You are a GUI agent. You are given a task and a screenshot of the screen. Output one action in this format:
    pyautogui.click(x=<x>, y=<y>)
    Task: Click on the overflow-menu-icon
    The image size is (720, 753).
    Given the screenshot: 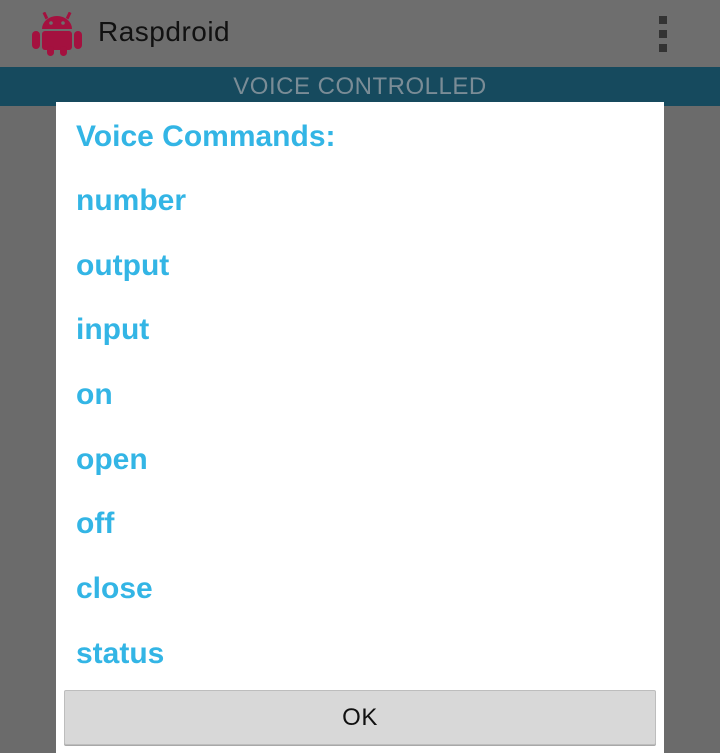 What is the action you would take?
    pyautogui.click(x=663, y=34)
    